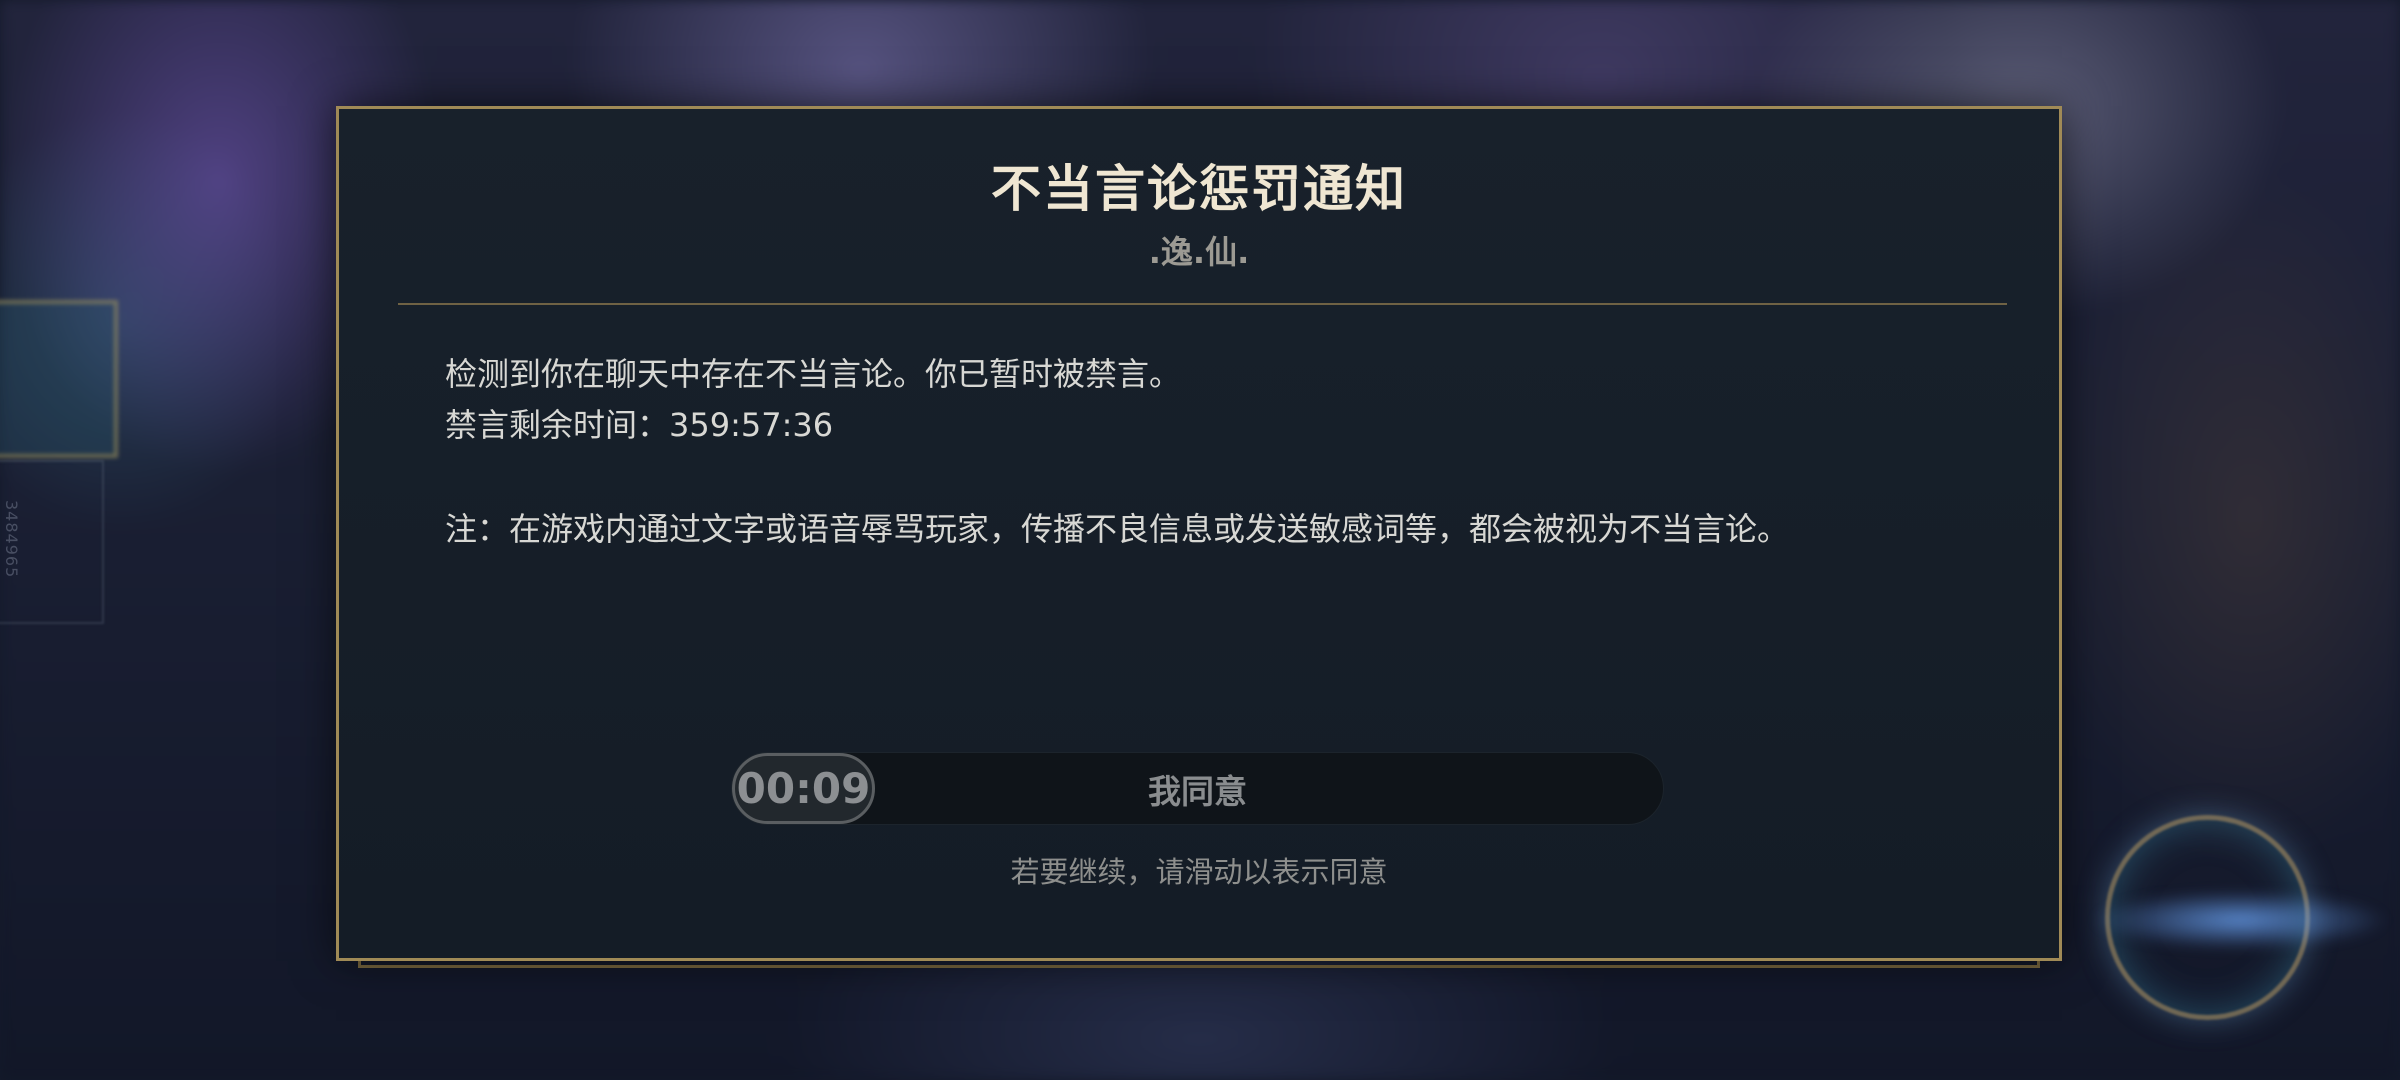 This screenshot has width=2400, height=1080. What do you see at coordinates (813, 374) in the screenshot?
I see `notice-message: 检测到你在聊天中存在不当言论。你已暂时被禁言。` at bounding box center [813, 374].